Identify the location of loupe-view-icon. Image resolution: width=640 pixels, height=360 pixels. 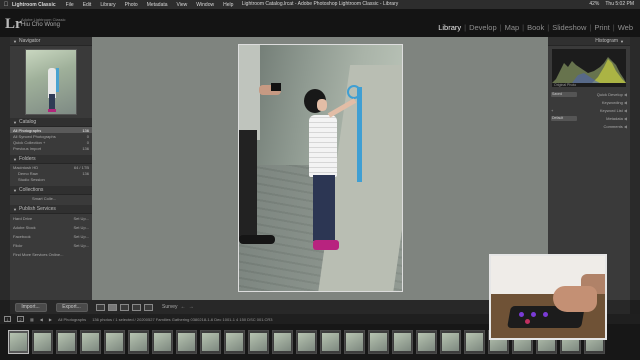
(112, 307).